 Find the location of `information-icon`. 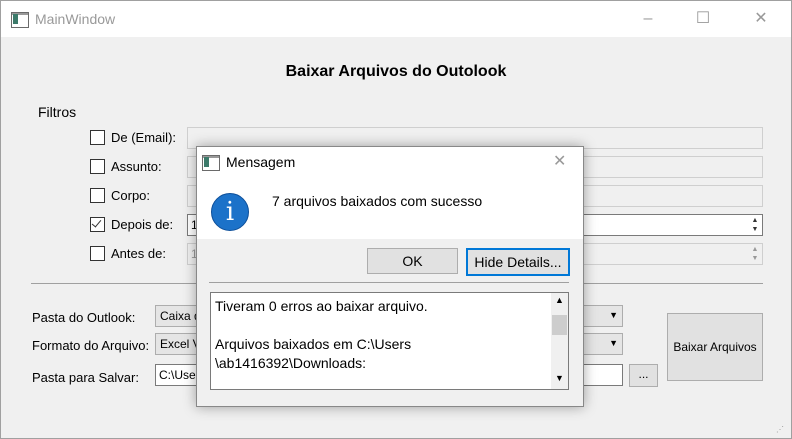

information-icon is located at coordinates (230, 212).